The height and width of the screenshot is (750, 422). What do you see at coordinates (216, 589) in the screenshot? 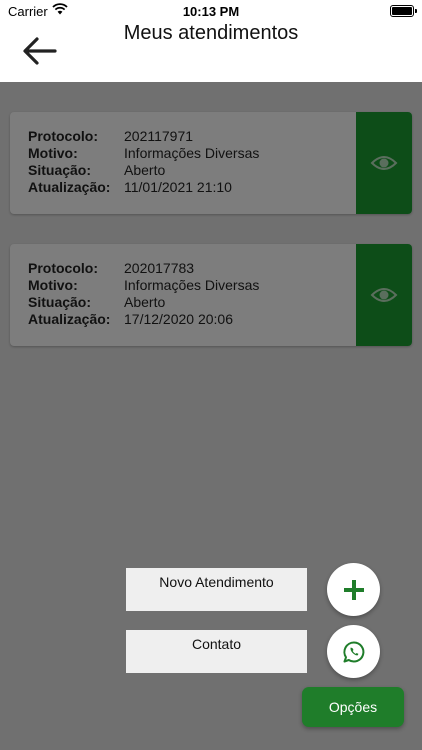
I see `new-ticket-label: Novo Atendimento` at bounding box center [216, 589].